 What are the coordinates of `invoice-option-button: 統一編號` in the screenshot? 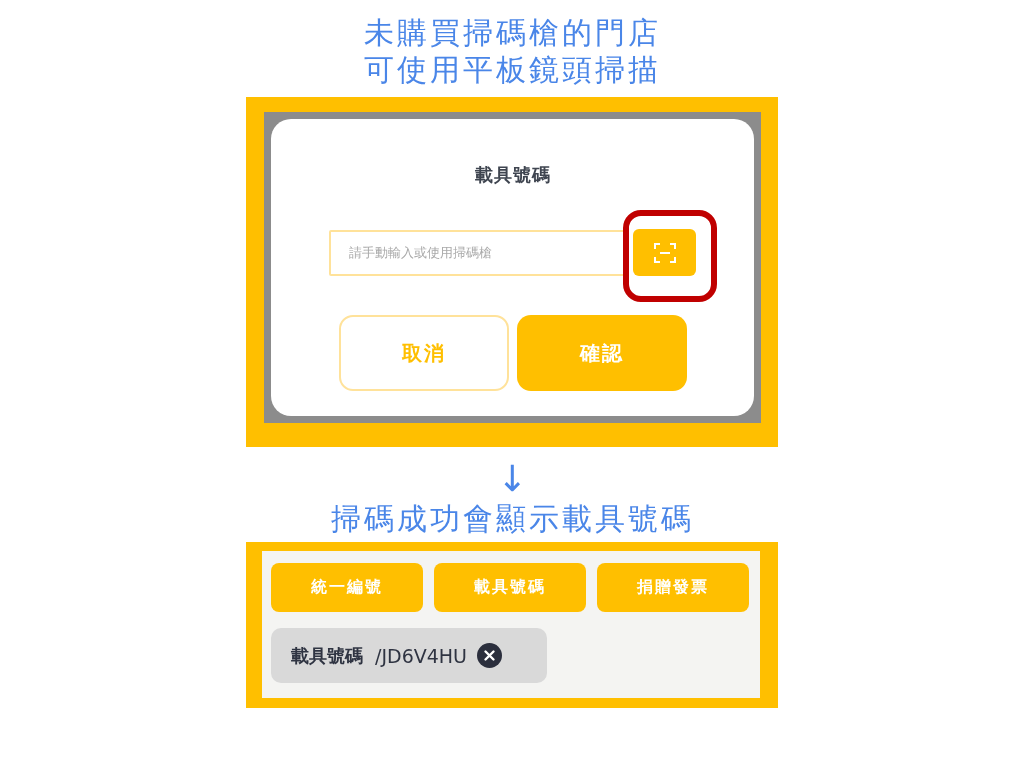 It's located at (347, 587).